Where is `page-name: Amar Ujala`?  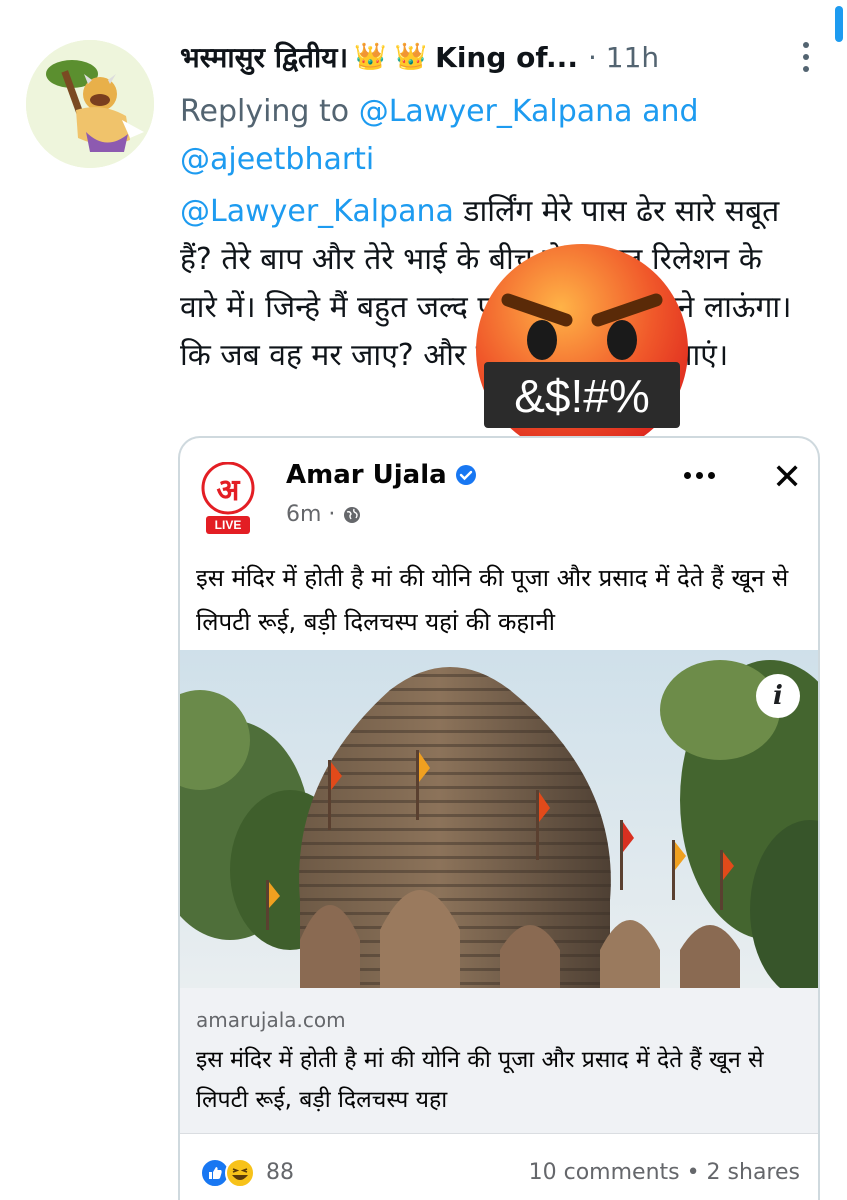 page-name: Amar Ujala is located at coordinates (381, 475).